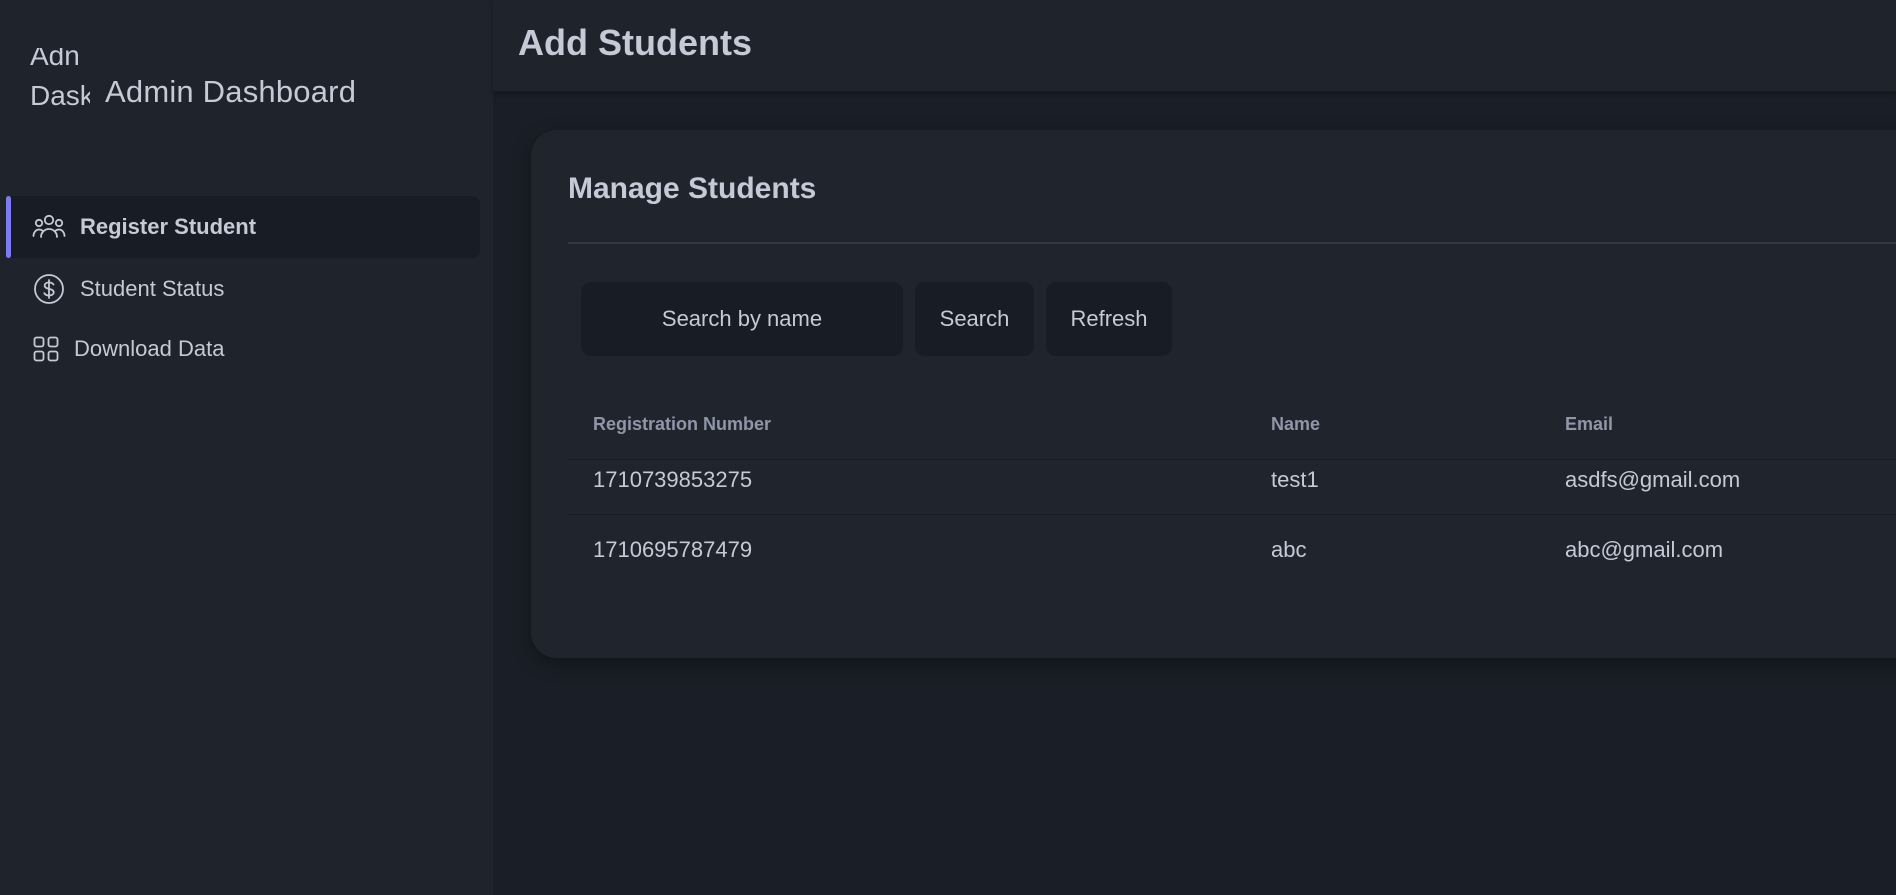 The width and height of the screenshot is (1896, 895). What do you see at coordinates (168, 226) in the screenshot?
I see `sidebar-item-label: Register Student` at bounding box center [168, 226].